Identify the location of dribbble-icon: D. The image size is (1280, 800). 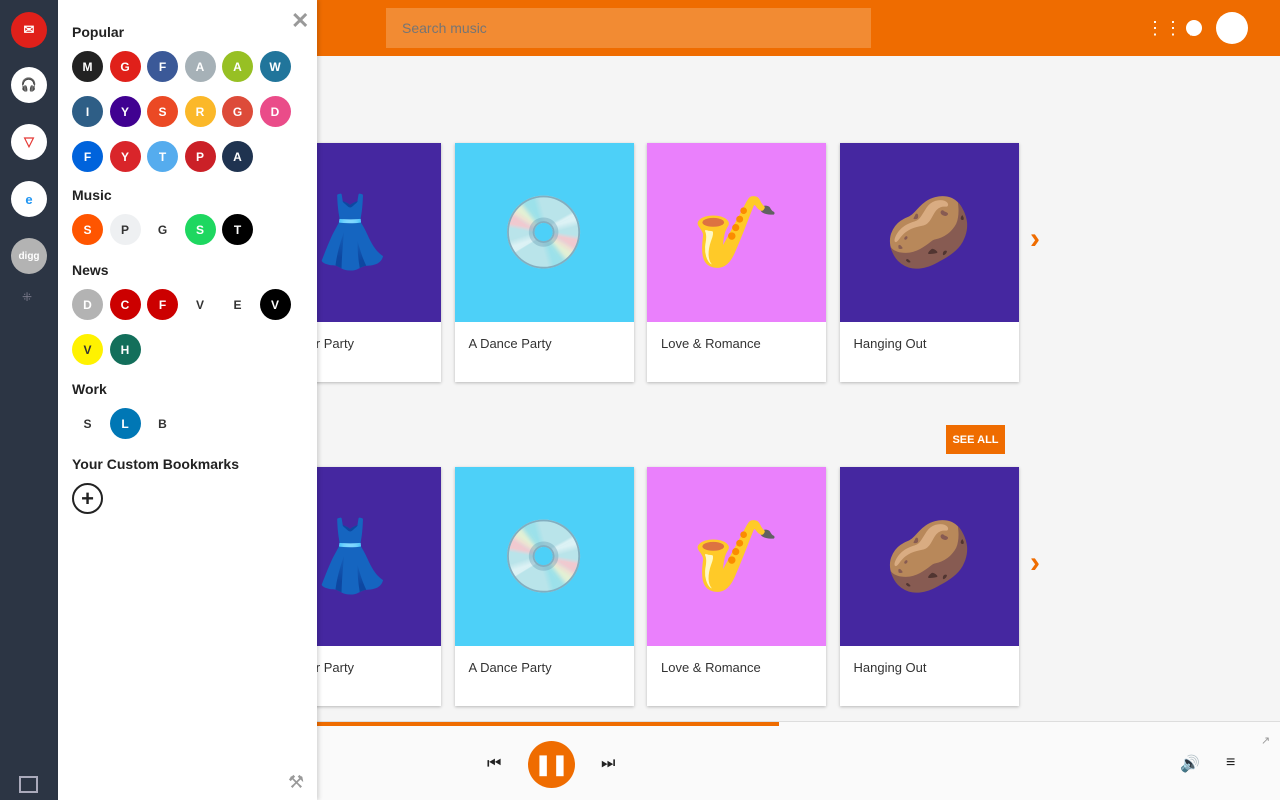
(275, 111).